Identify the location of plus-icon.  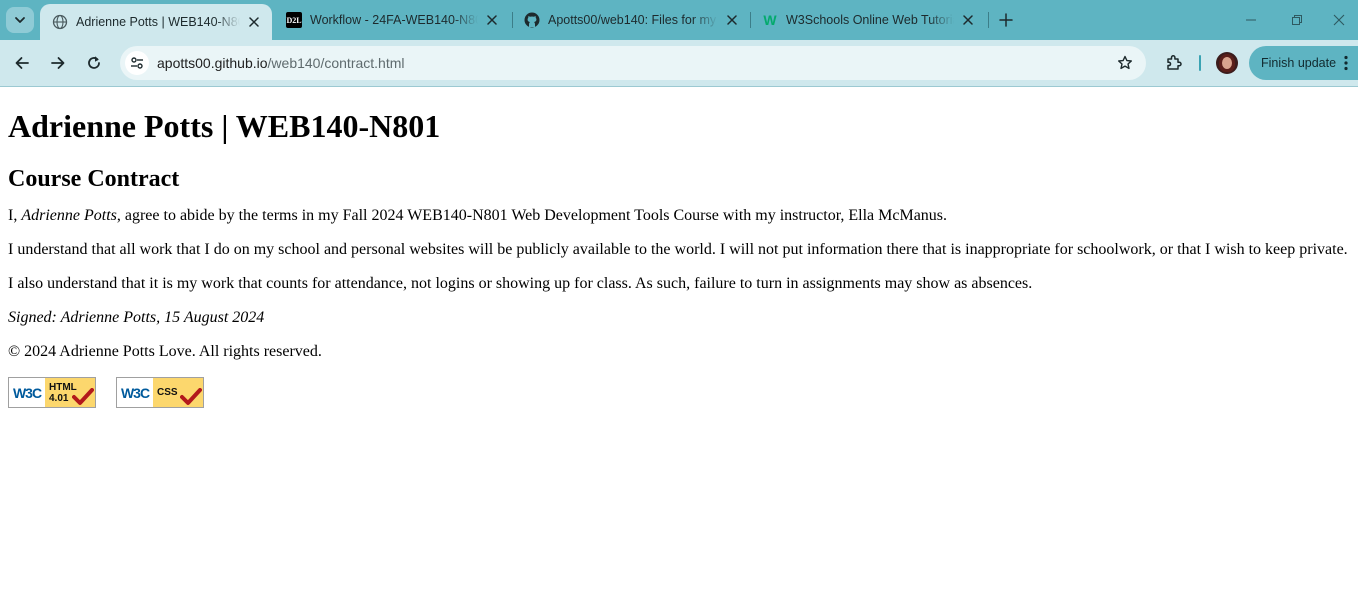
(1006, 20).